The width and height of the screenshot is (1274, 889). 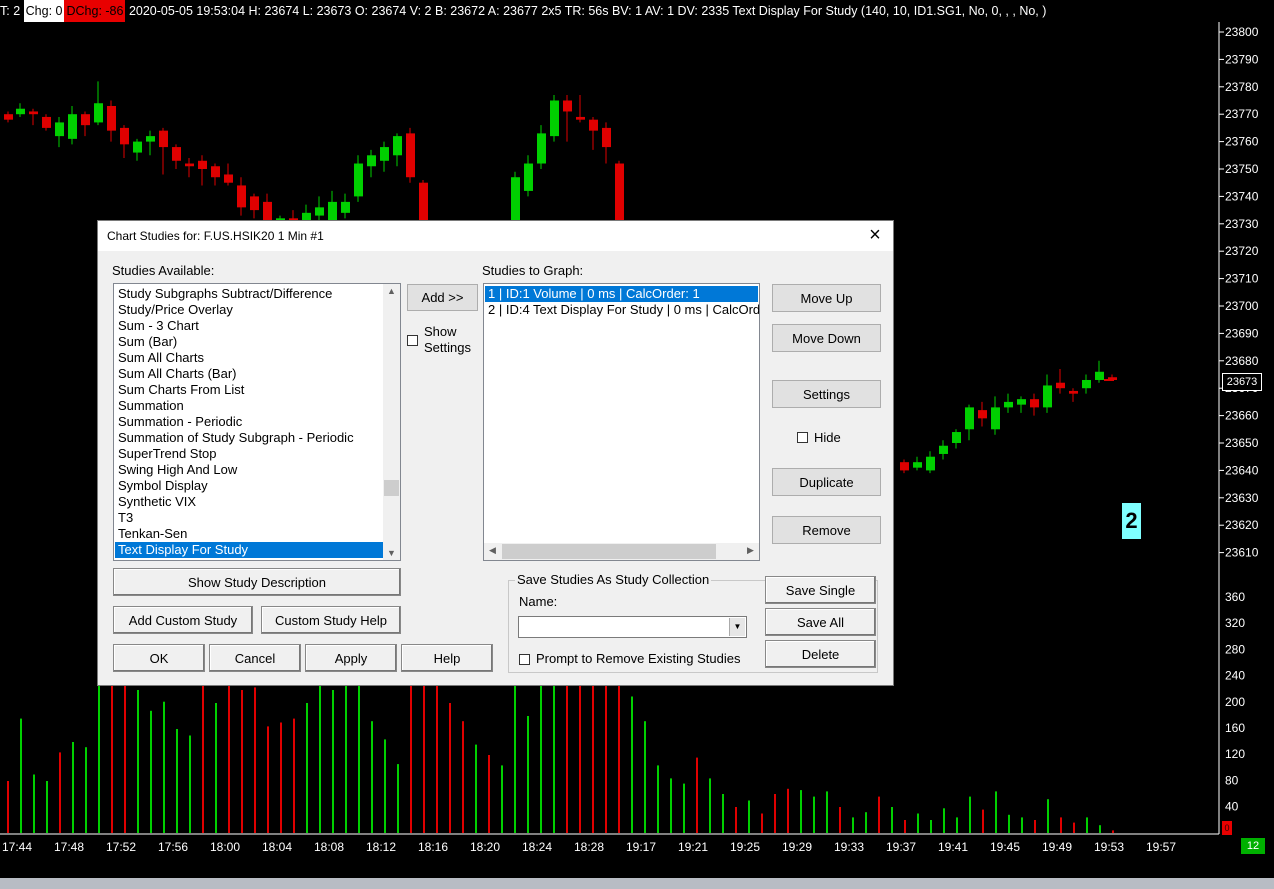 I want to click on delete-button: Delete, so click(x=820, y=654).